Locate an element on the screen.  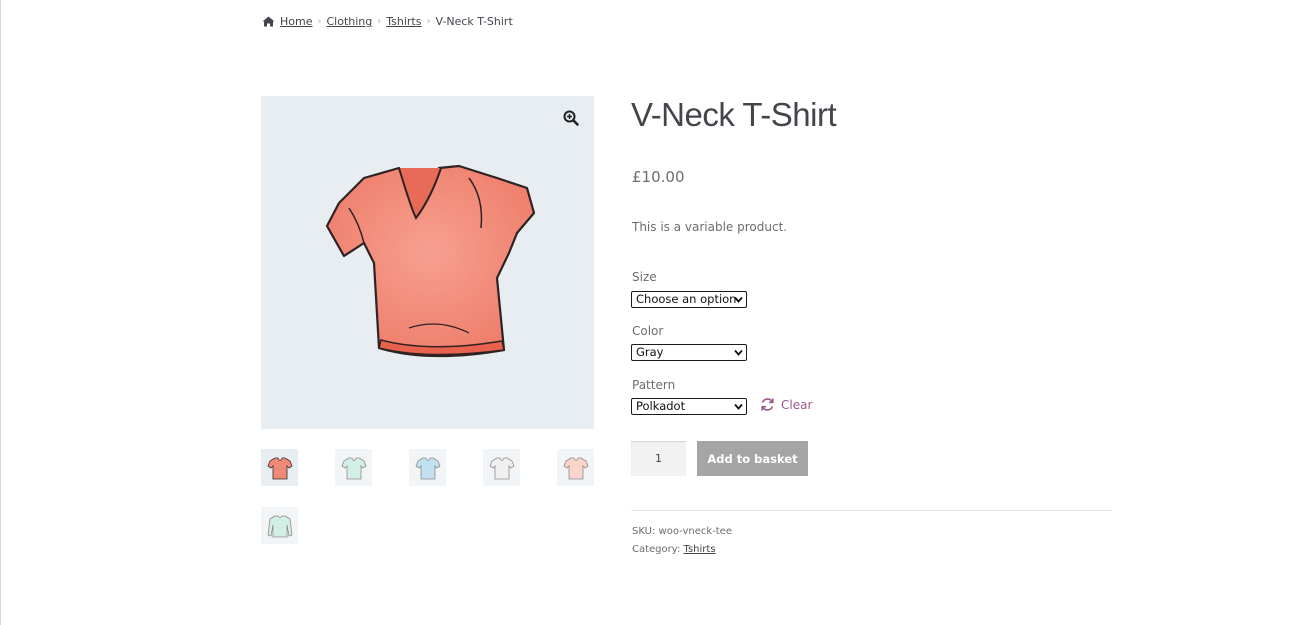
pattern-select-value: Polkadot is located at coordinates (661, 406).